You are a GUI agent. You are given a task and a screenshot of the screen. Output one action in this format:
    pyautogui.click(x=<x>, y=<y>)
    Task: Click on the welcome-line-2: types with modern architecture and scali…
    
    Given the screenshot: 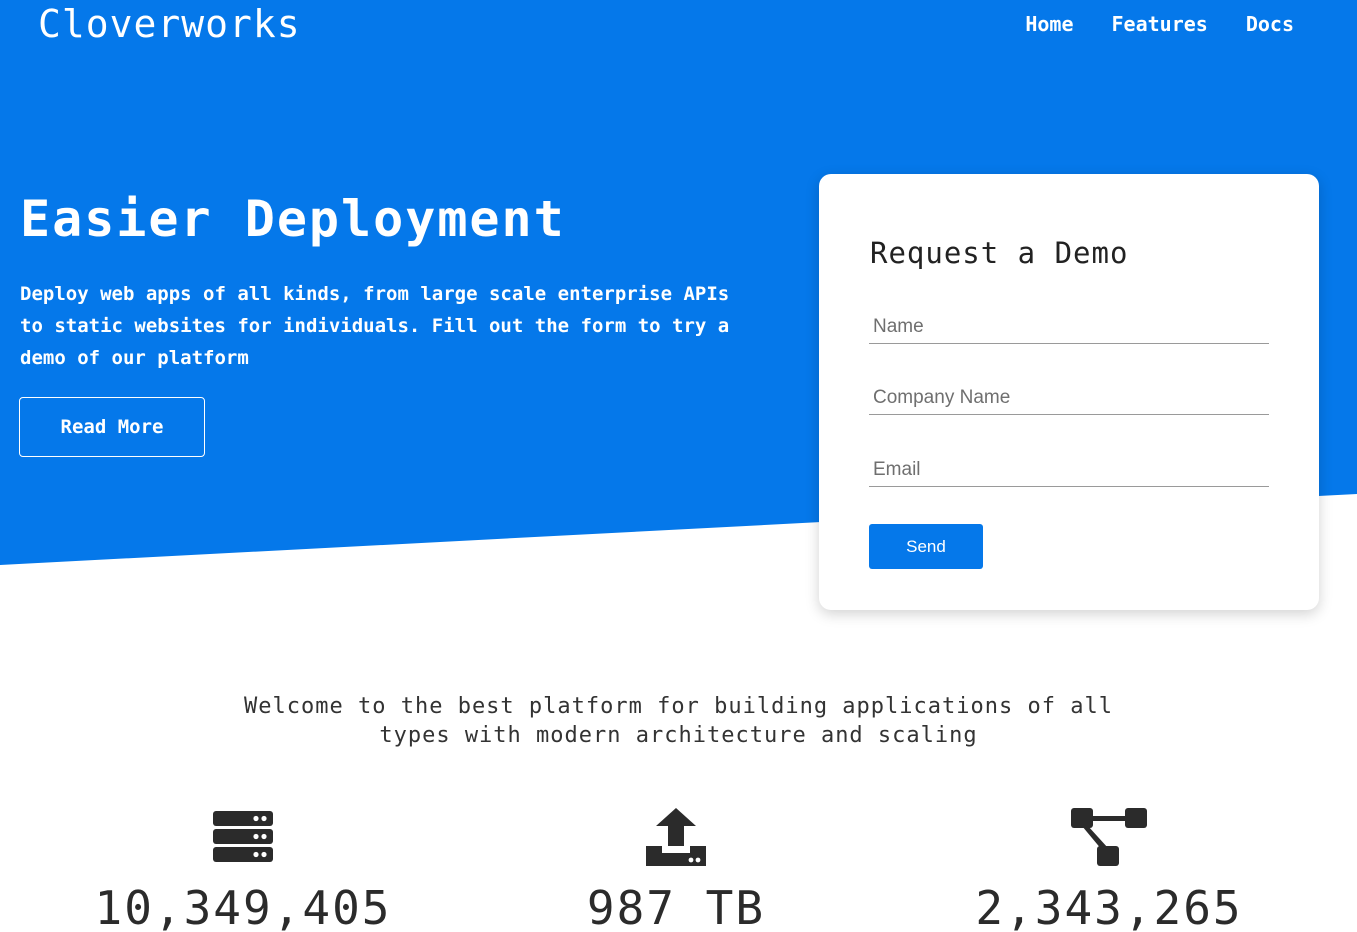 What is the action you would take?
    pyautogui.click(x=678, y=735)
    